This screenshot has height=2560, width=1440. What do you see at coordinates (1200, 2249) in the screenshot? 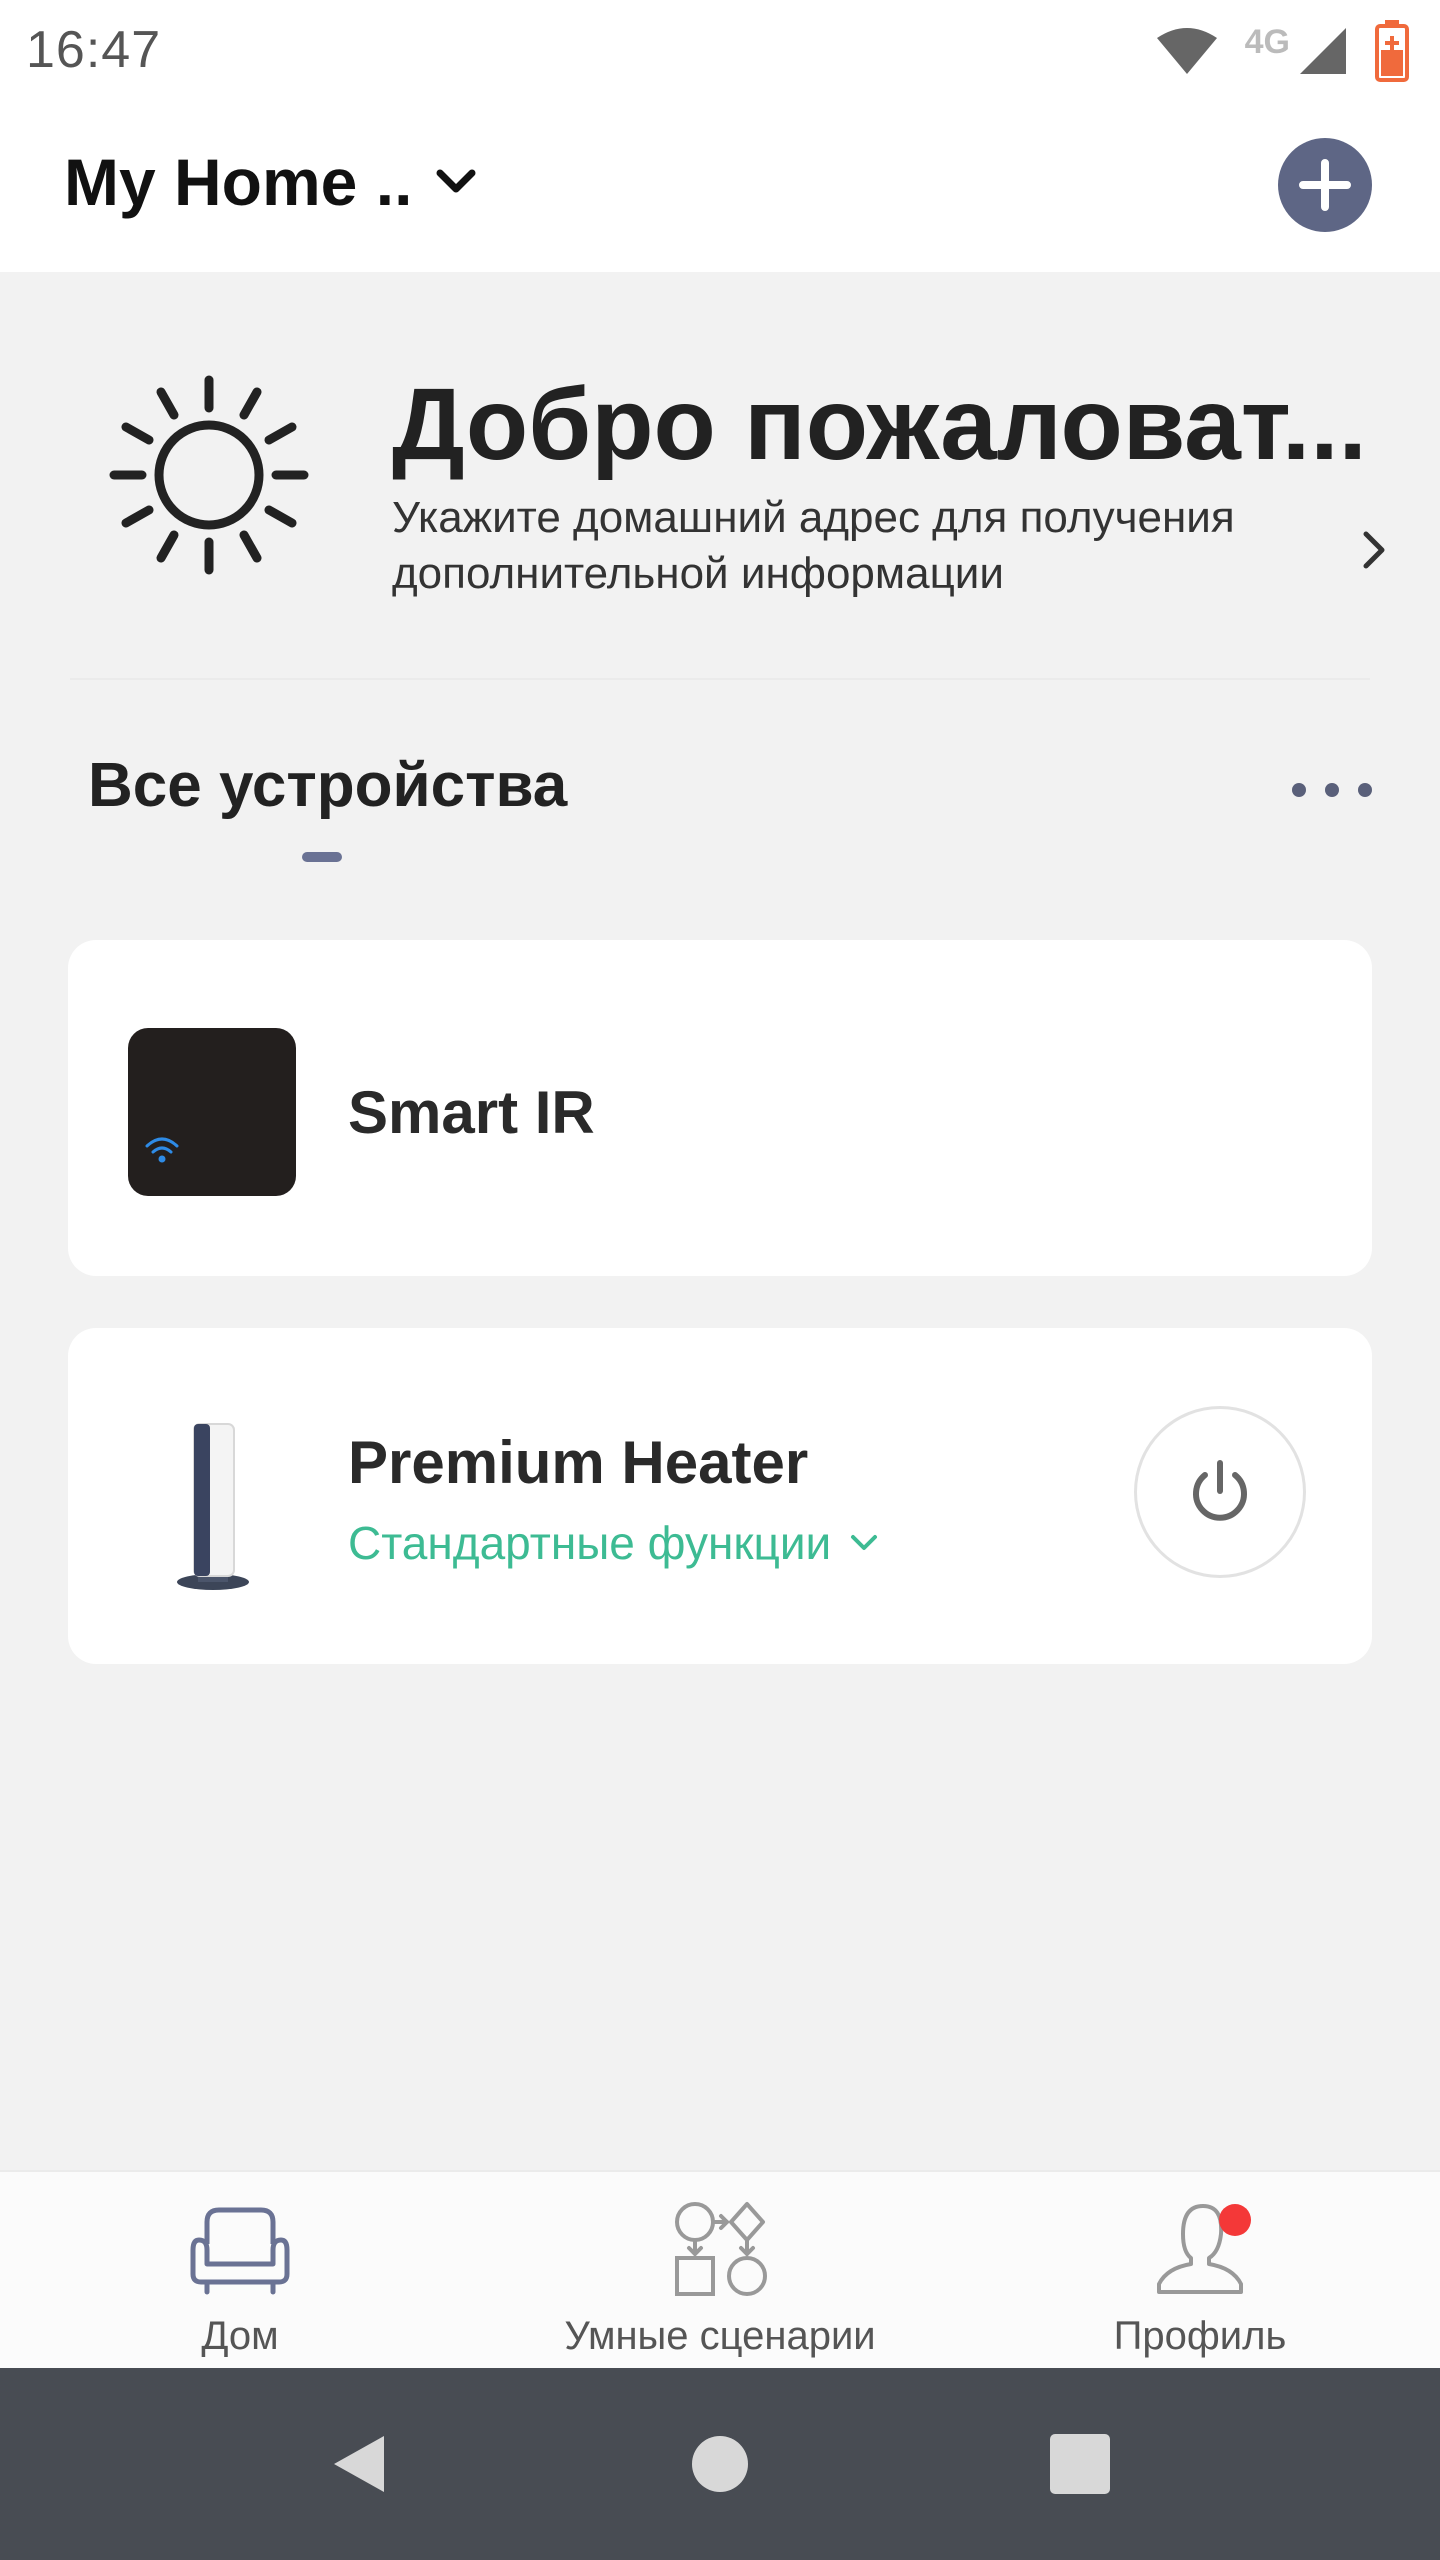
I see `profile-icon` at bounding box center [1200, 2249].